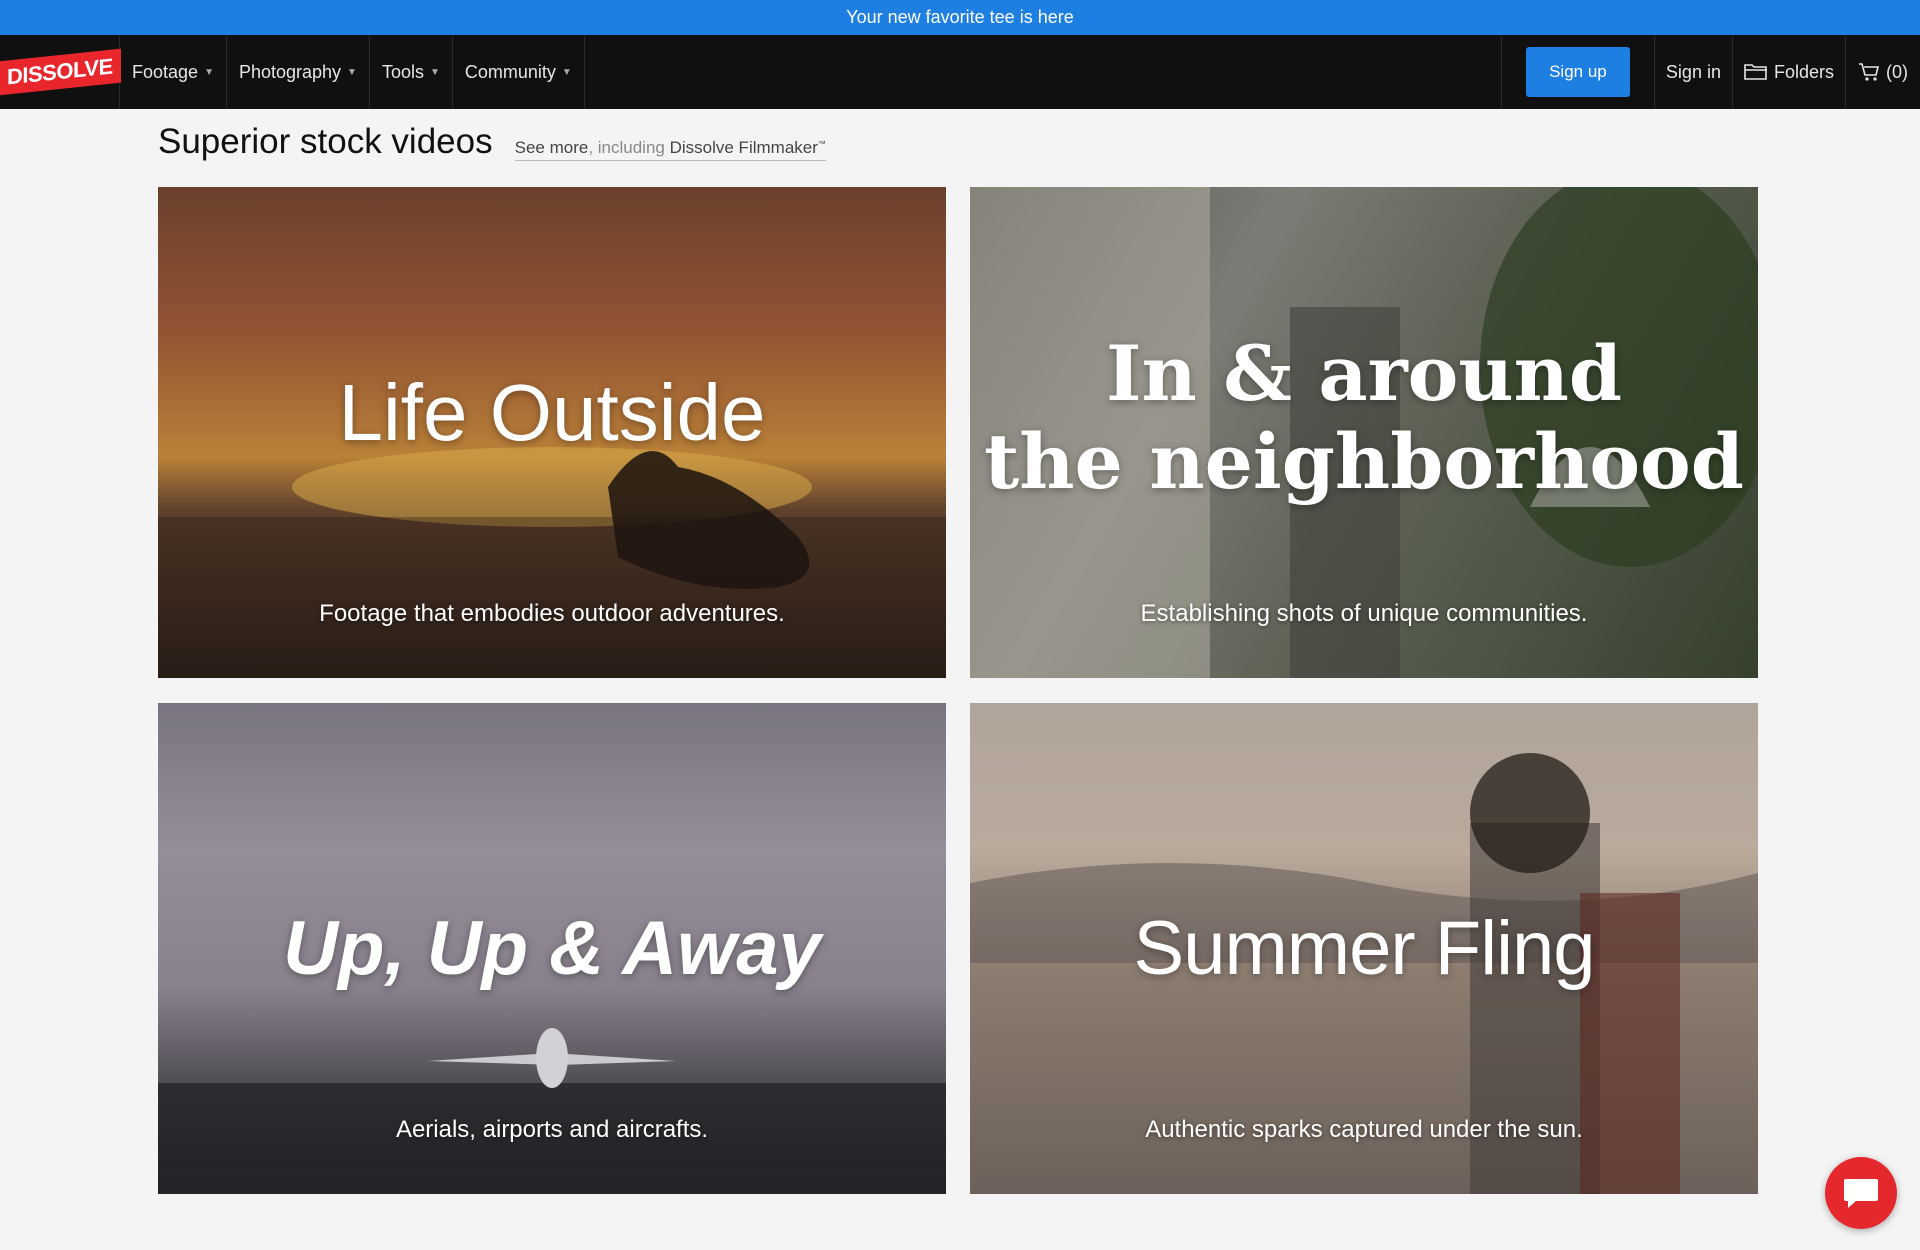 The width and height of the screenshot is (1920, 1250). I want to click on signup-wrap: Sign up, so click(1578, 72).